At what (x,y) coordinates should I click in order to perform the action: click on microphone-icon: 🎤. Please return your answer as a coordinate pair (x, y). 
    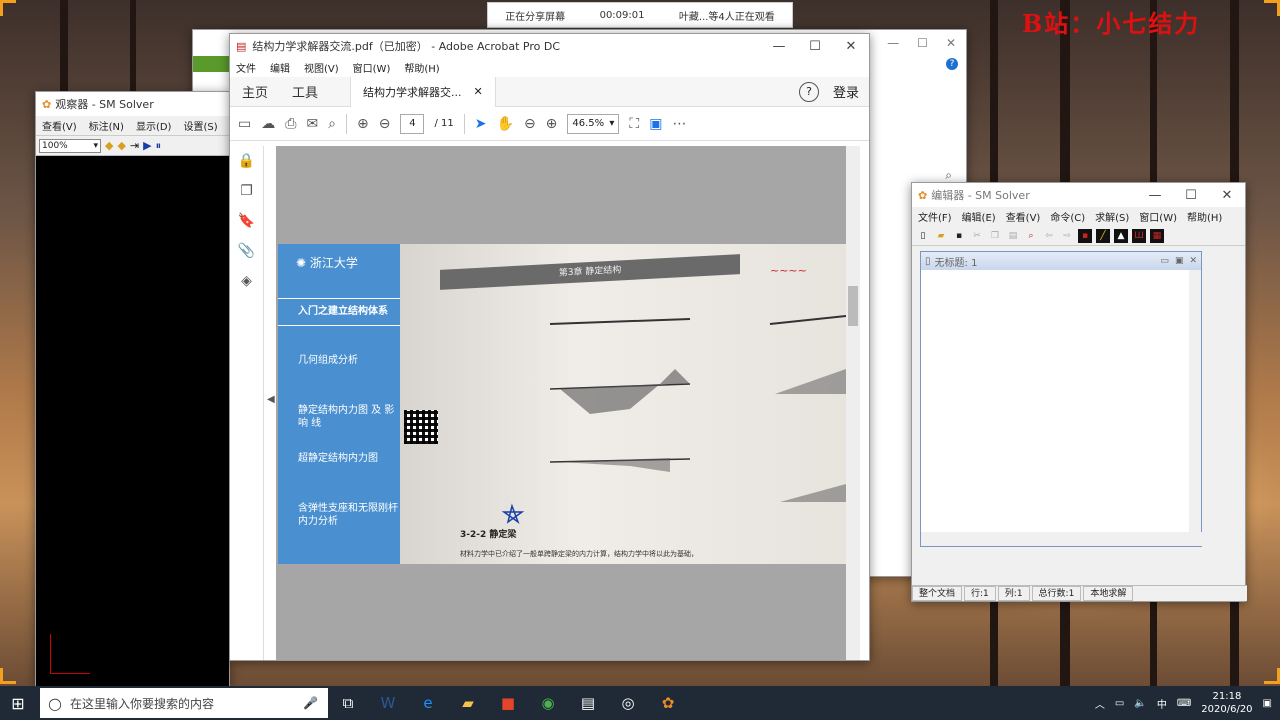
    Looking at the image, I should click on (310, 703).